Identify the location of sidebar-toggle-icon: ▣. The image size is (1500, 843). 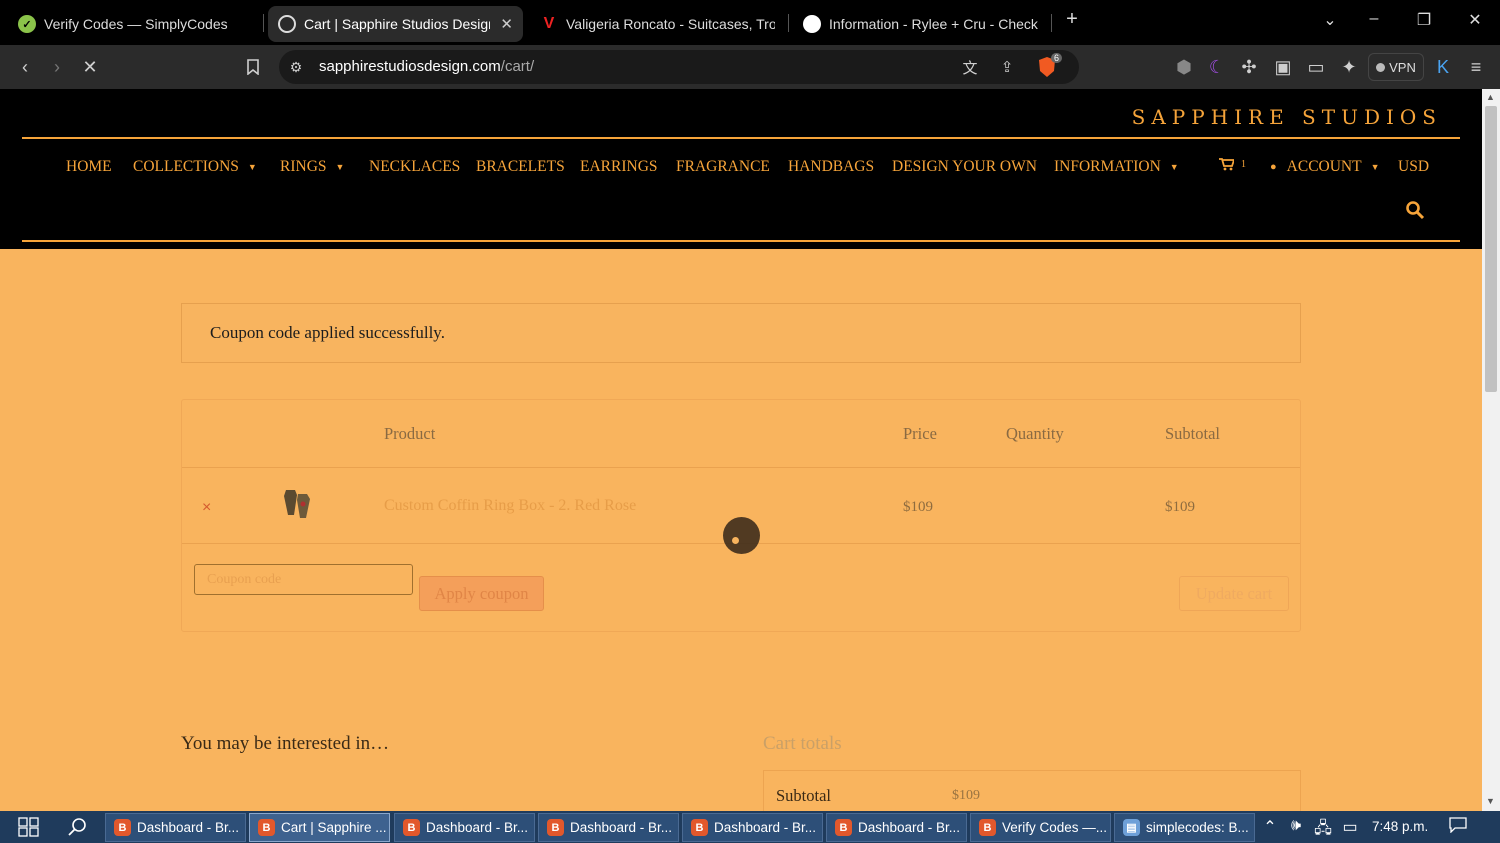
(1283, 67).